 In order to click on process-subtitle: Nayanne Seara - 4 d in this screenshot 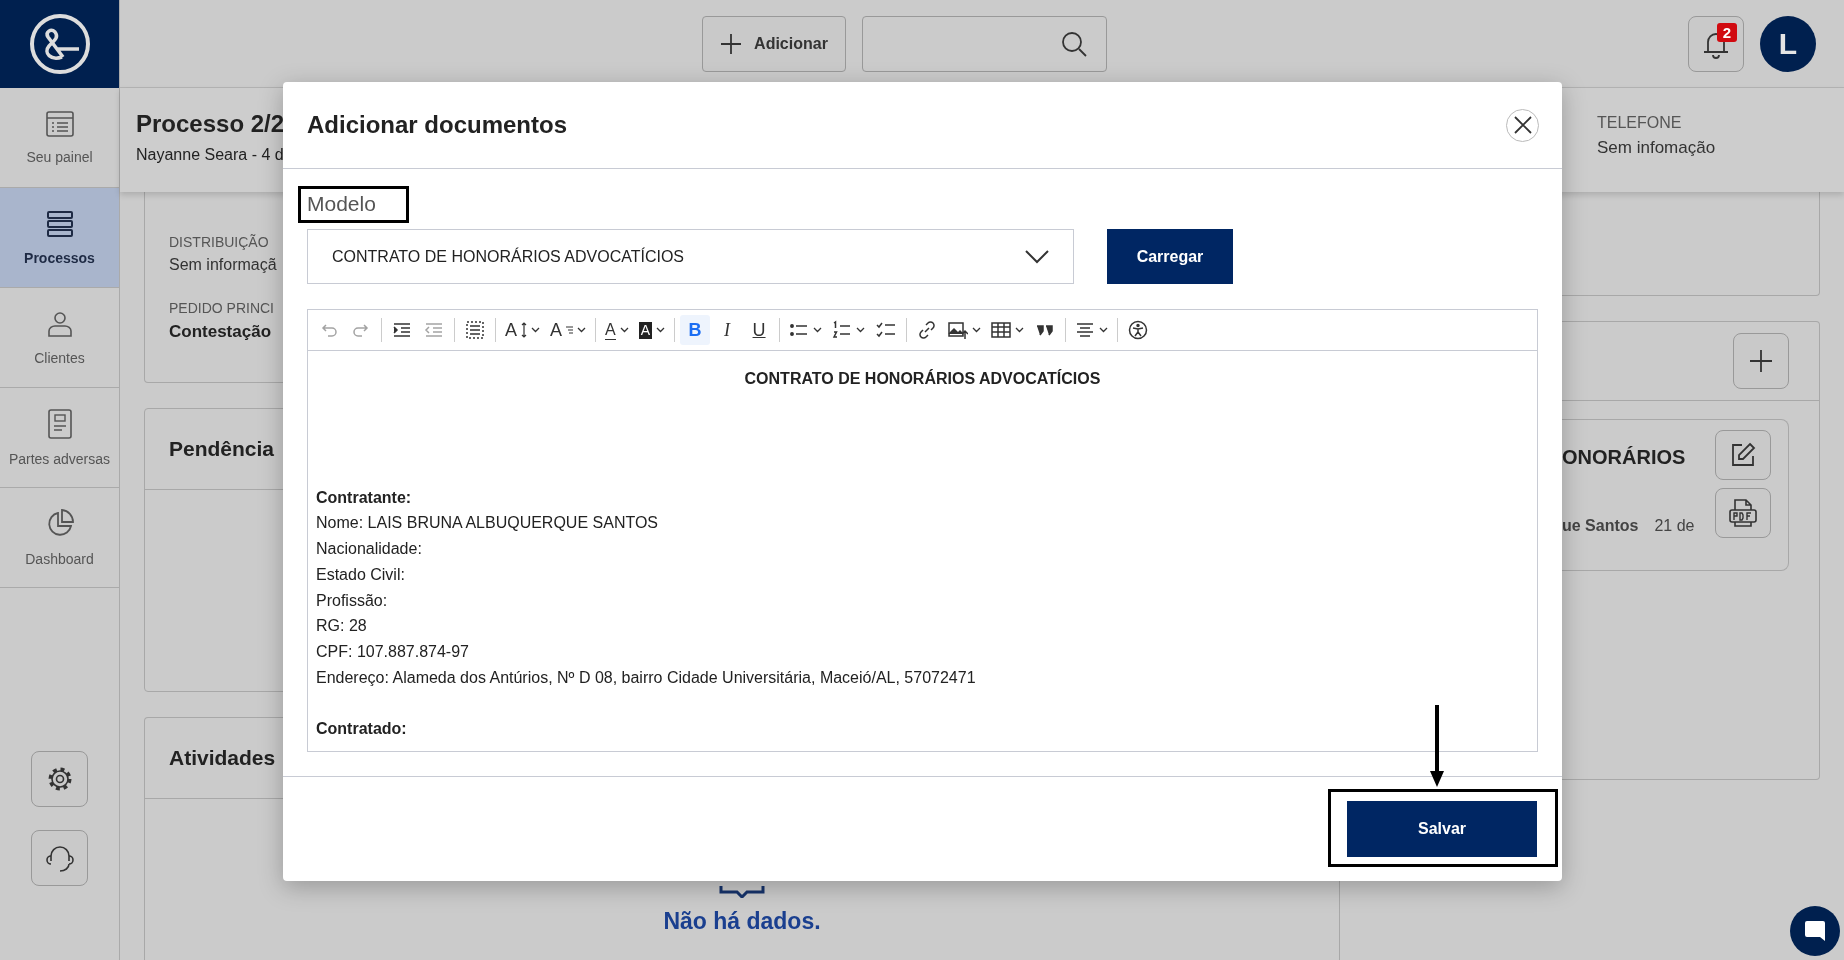, I will do `click(210, 155)`.